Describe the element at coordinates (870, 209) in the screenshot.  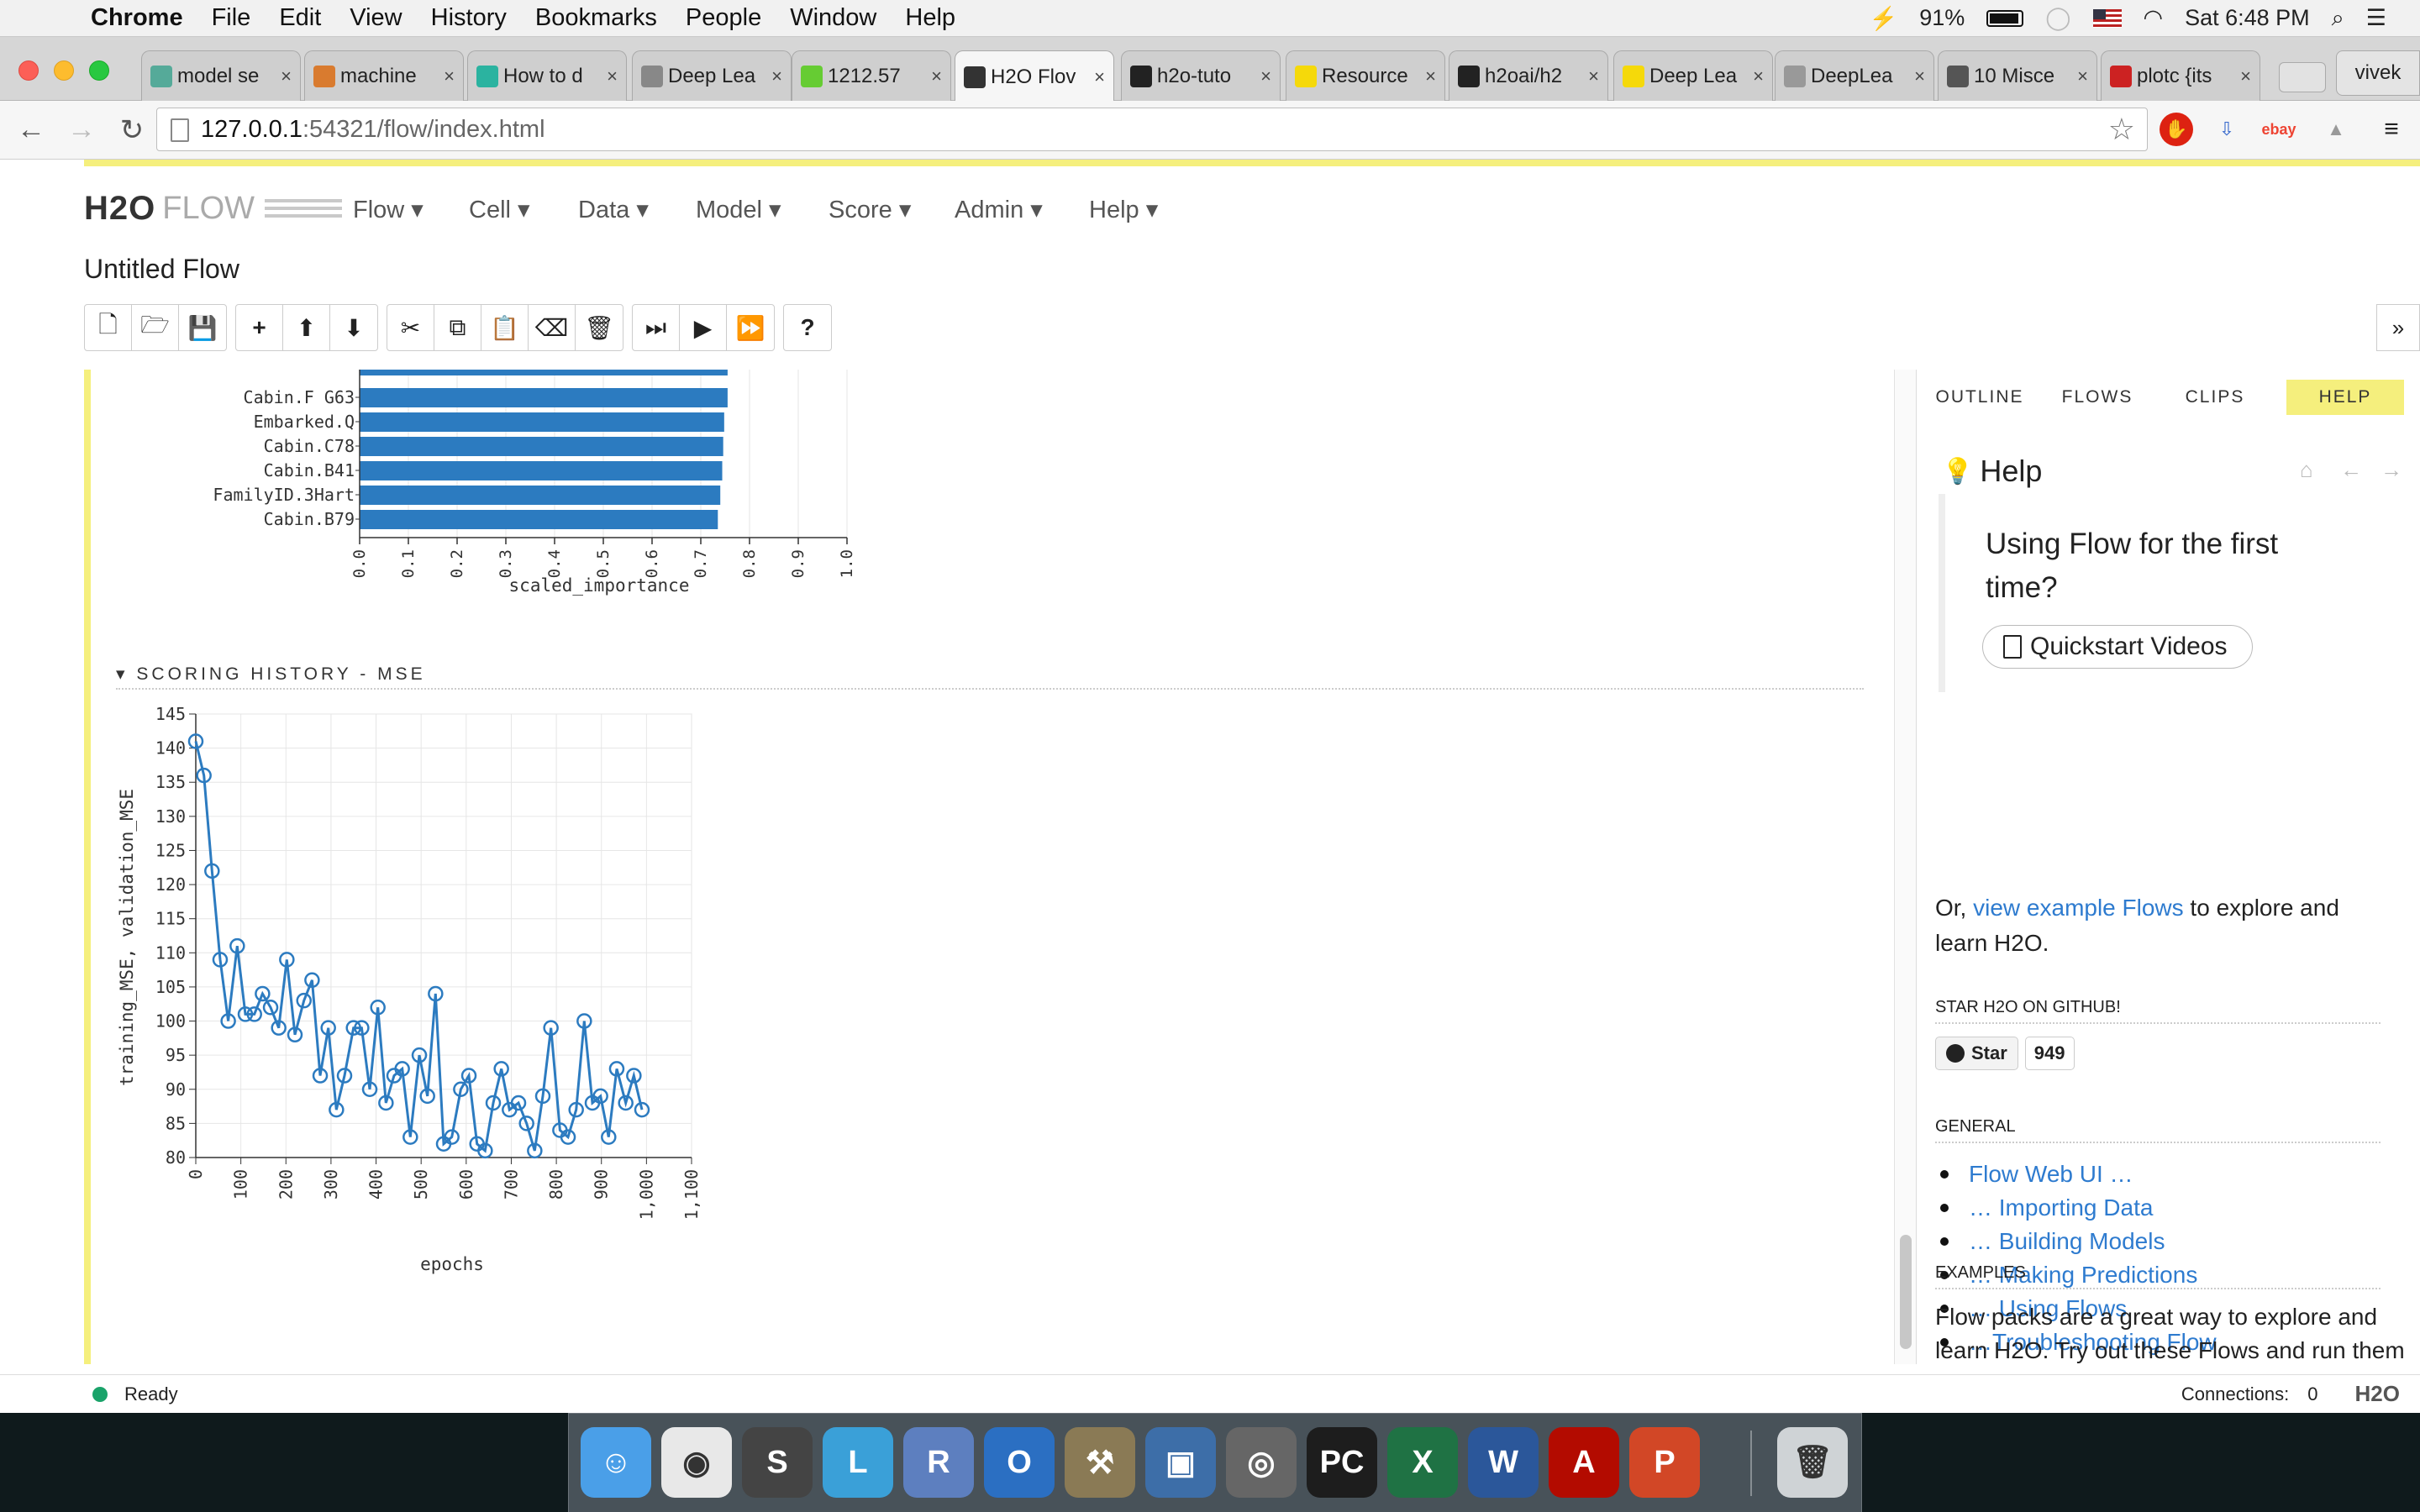
I see `nav-score-menu: Score ▾` at that location.